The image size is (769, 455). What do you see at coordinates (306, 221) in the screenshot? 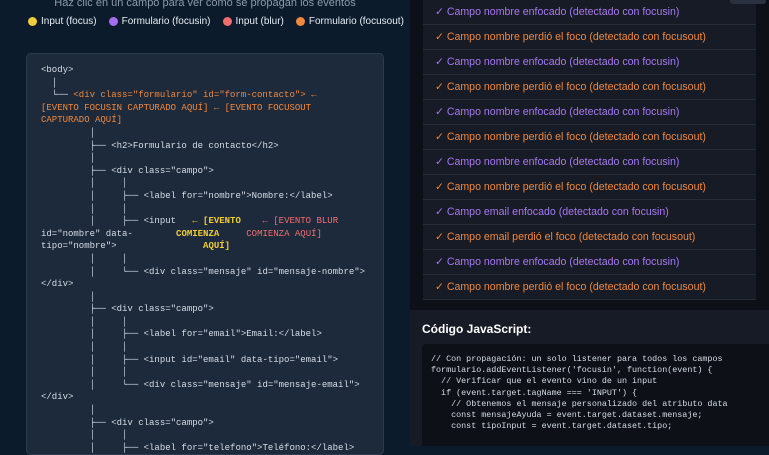
I see `blur-label-a: [EVENTO BLUR` at bounding box center [306, 221].